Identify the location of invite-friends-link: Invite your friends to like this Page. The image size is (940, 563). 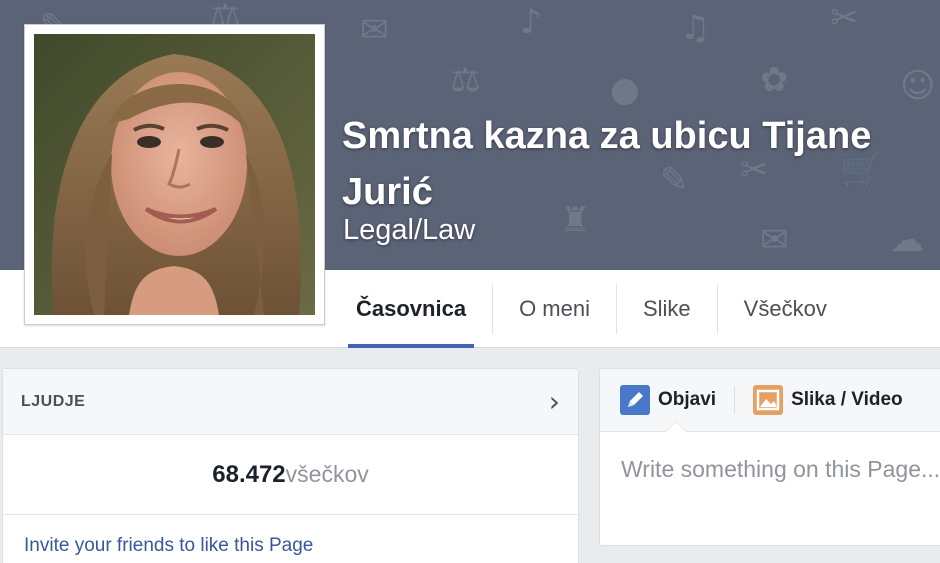
(168, 545).